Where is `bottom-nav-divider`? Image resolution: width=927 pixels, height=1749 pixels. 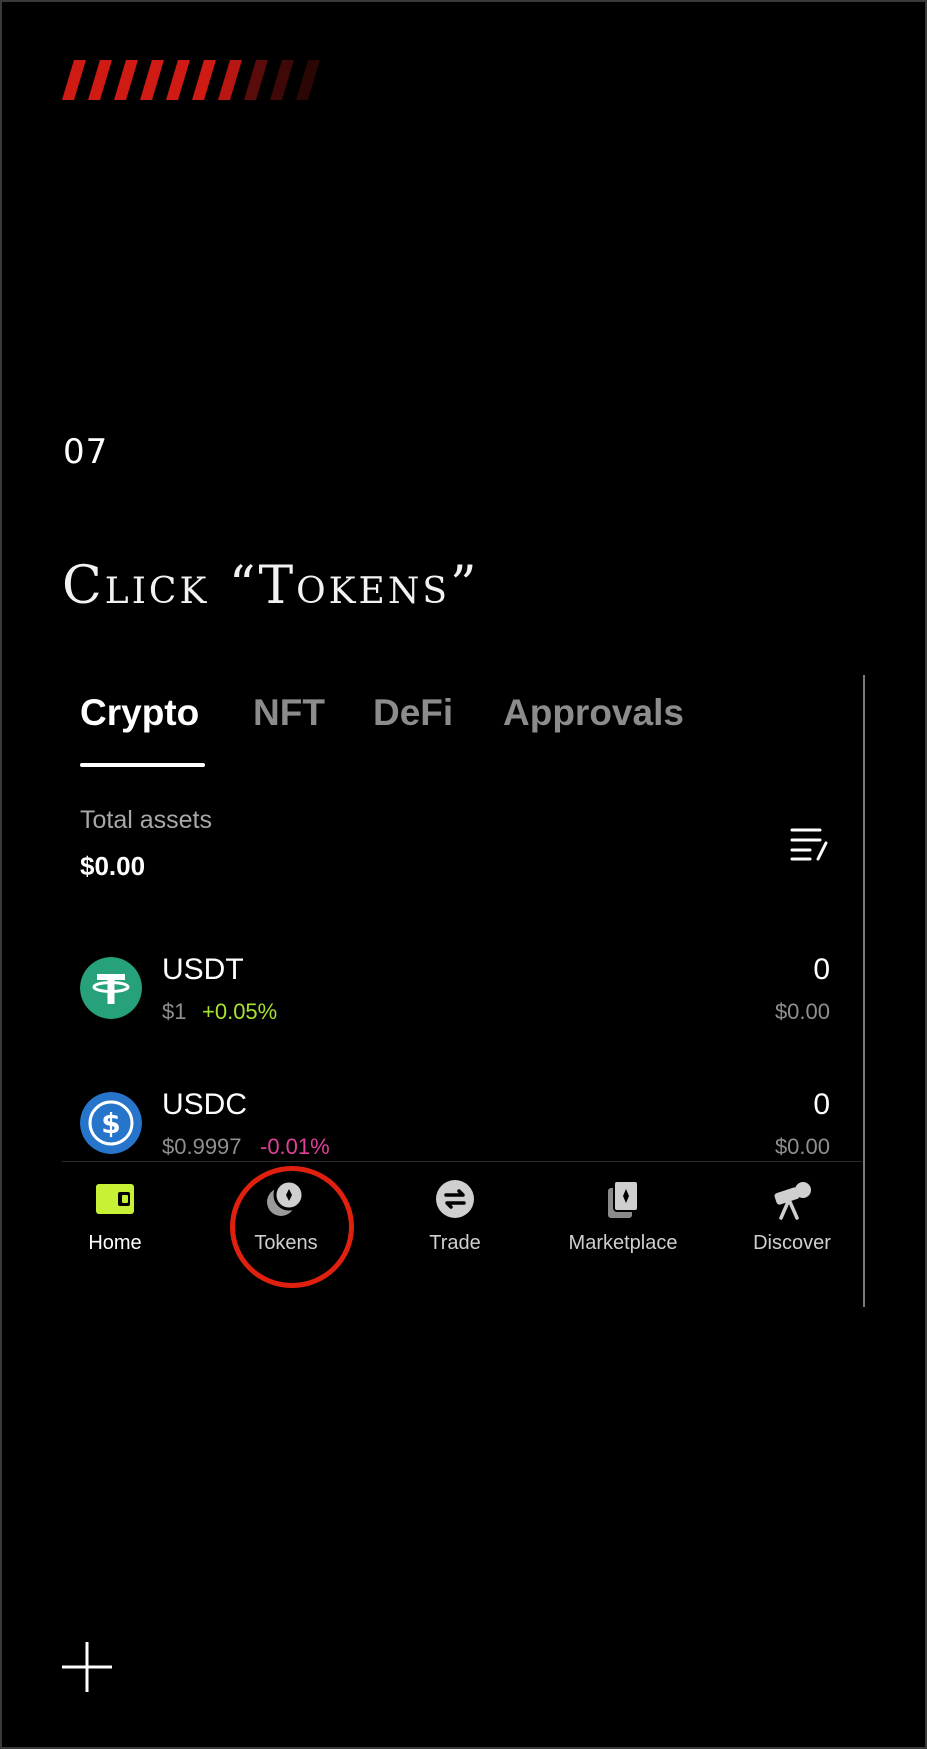
bottom-nav-divider is located at coordinates (462, 1161).